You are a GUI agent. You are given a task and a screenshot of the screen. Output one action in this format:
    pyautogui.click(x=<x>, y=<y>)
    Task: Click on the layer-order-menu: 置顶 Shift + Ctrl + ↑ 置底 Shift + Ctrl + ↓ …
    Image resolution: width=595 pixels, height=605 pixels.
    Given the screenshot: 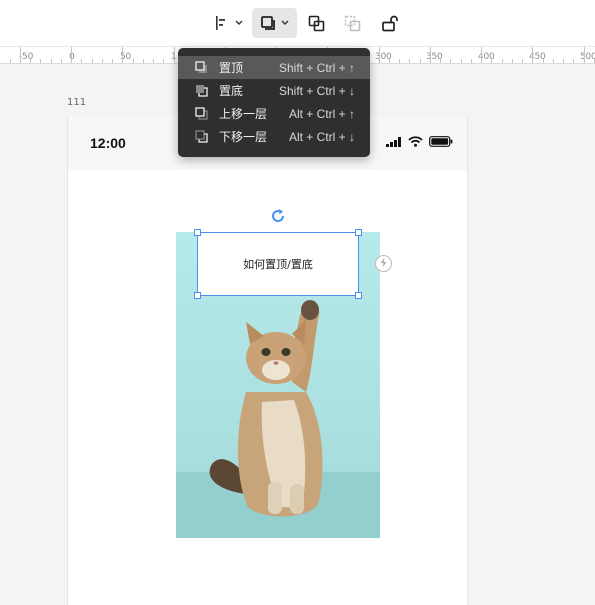 What is the action you would take?
    pyautogui.click(x=274, y=102)
    